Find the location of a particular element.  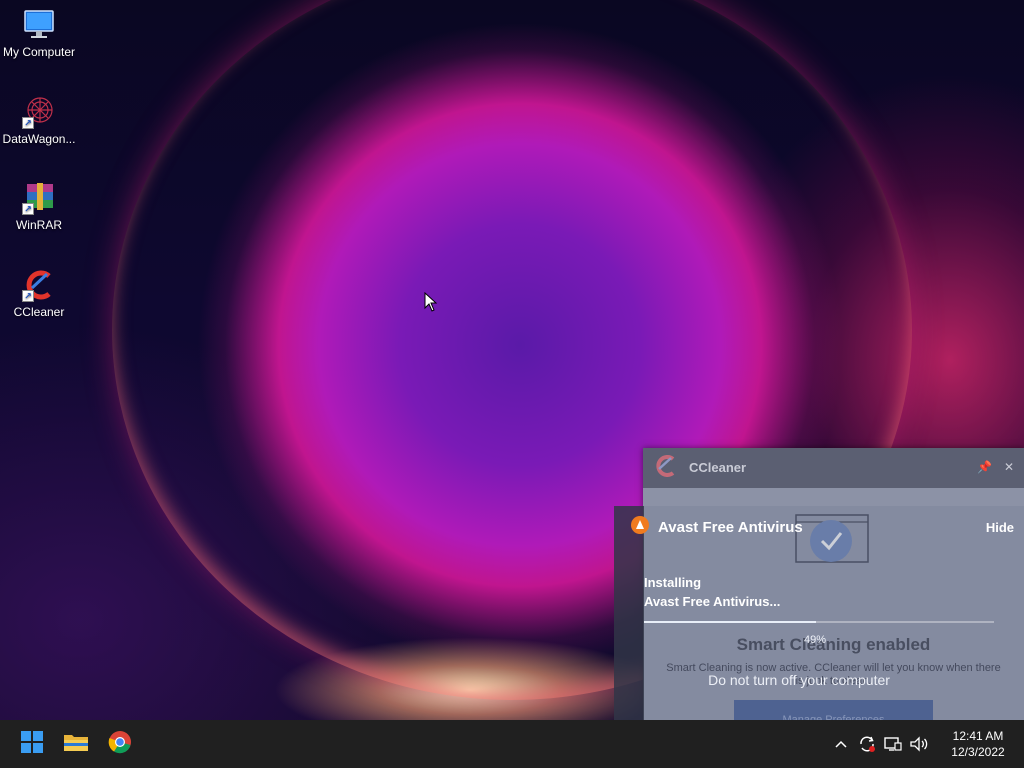

taskbar: 12:41 AM 12/3/2022 is located at coordinates (512, 744).